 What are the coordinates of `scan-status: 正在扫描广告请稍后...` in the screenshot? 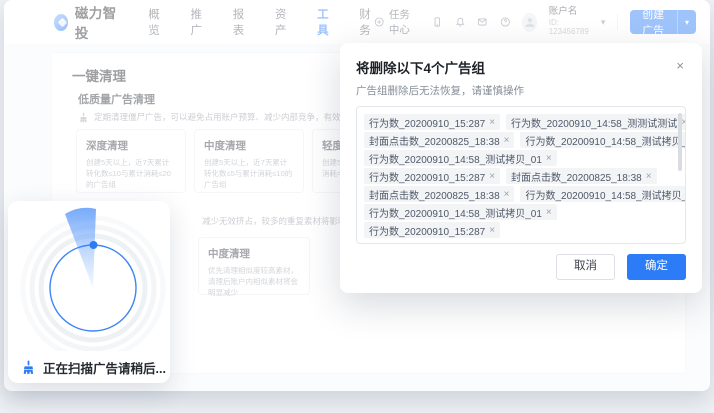 It's located at (89, 367).